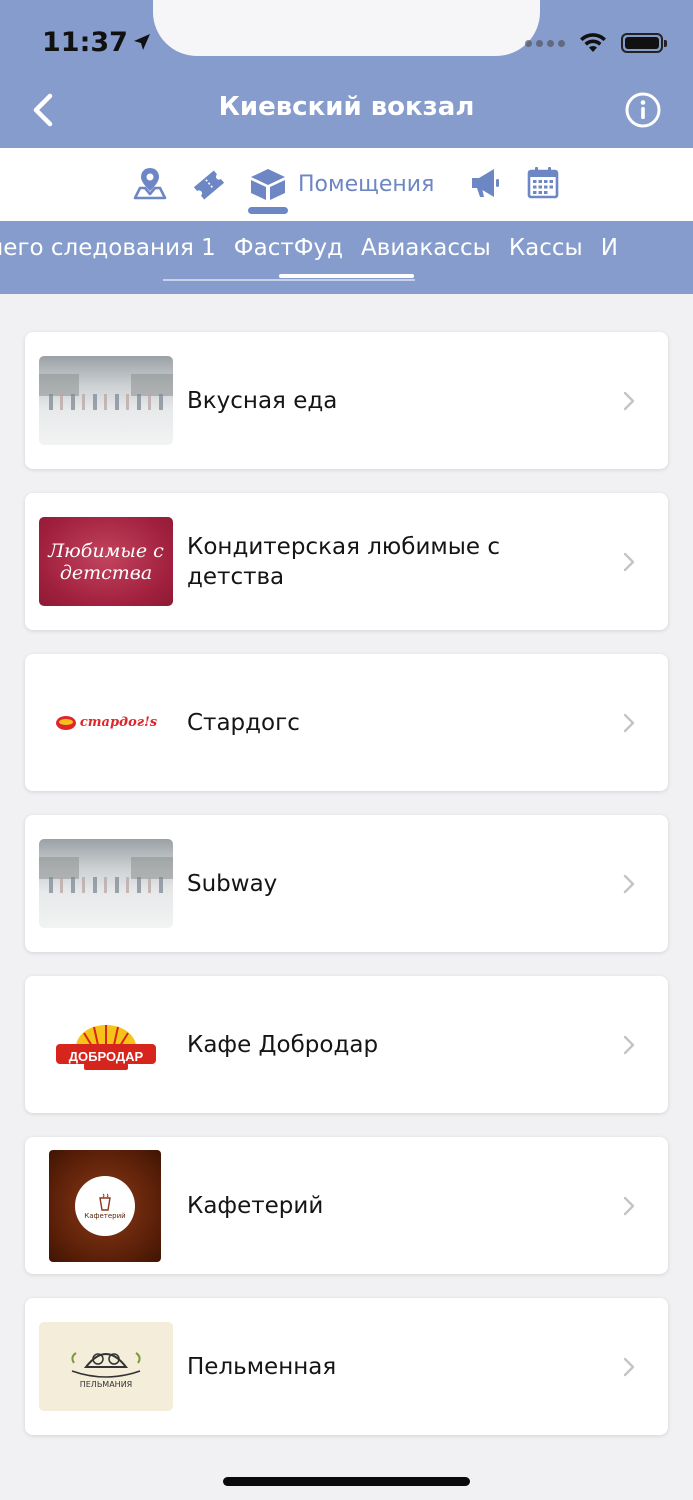 The width and height of the screenshot is (693, 1500). Describe the element at coordinates (346, 1205) in the screenshot. I see `list-item: Кафетерий Кафетерий` at that location.